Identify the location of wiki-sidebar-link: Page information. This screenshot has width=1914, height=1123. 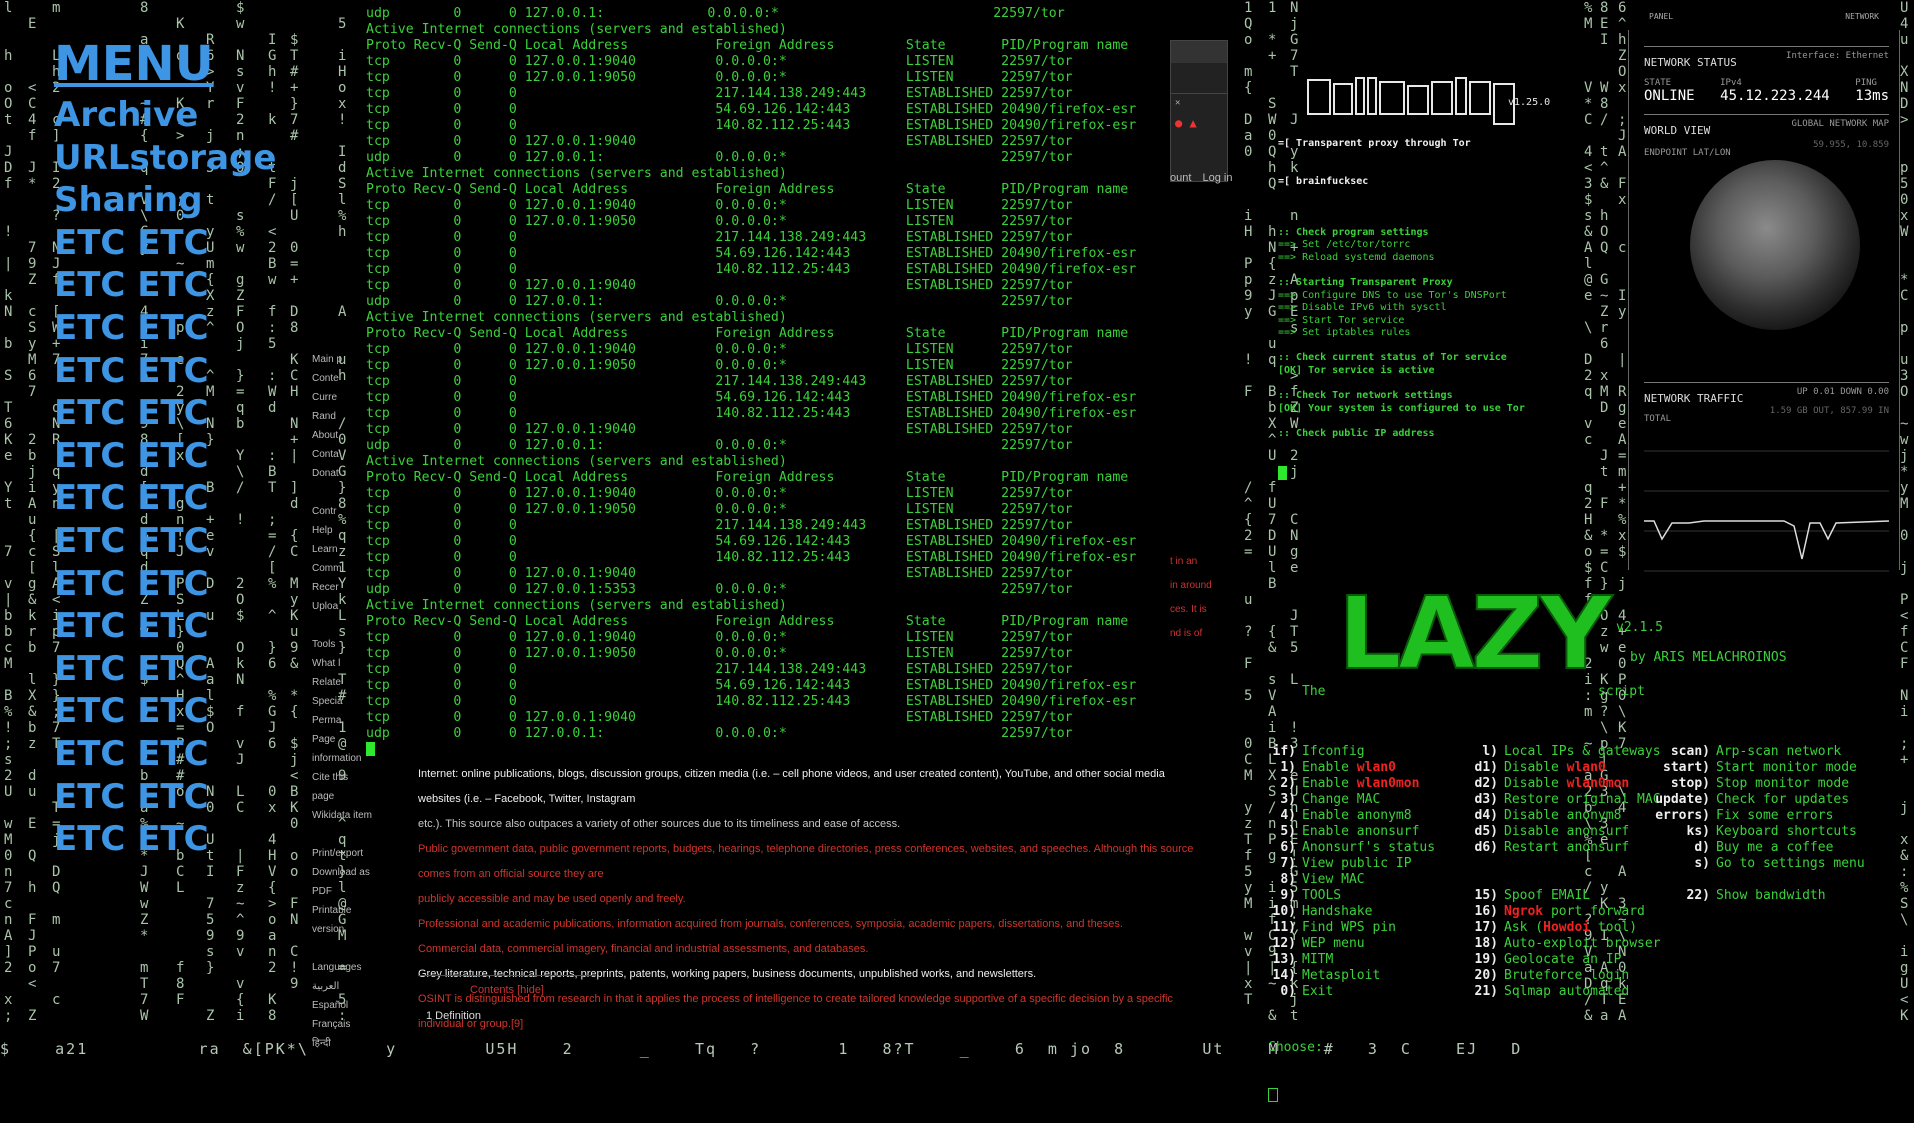
(342, 749).